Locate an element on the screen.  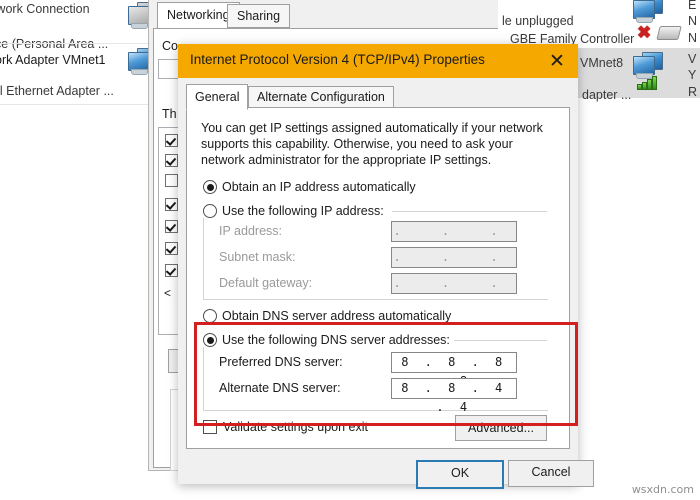
right-item-0-line1: E is located at coordinates (692, 6).